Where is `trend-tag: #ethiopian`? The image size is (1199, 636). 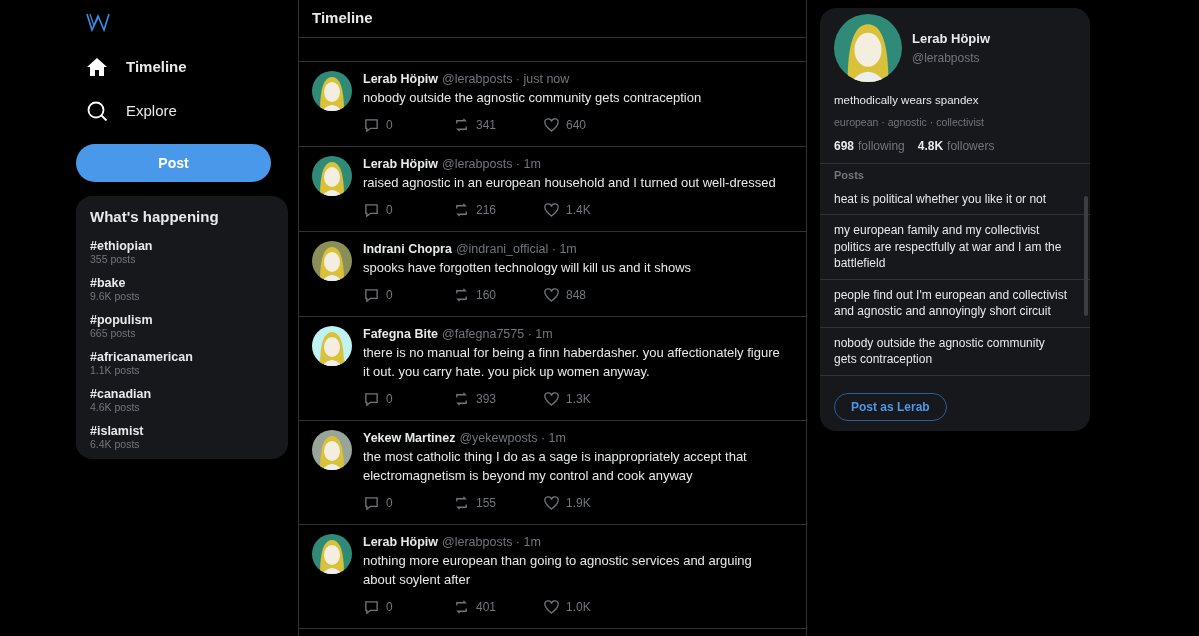 trend-tag: #ethiopian is located at coordinates (182, 245).